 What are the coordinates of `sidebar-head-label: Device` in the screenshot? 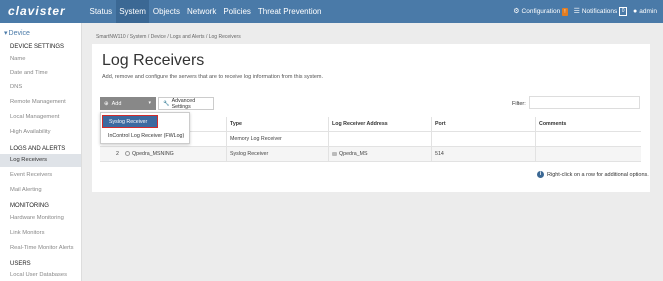 It's located at (19, 33).